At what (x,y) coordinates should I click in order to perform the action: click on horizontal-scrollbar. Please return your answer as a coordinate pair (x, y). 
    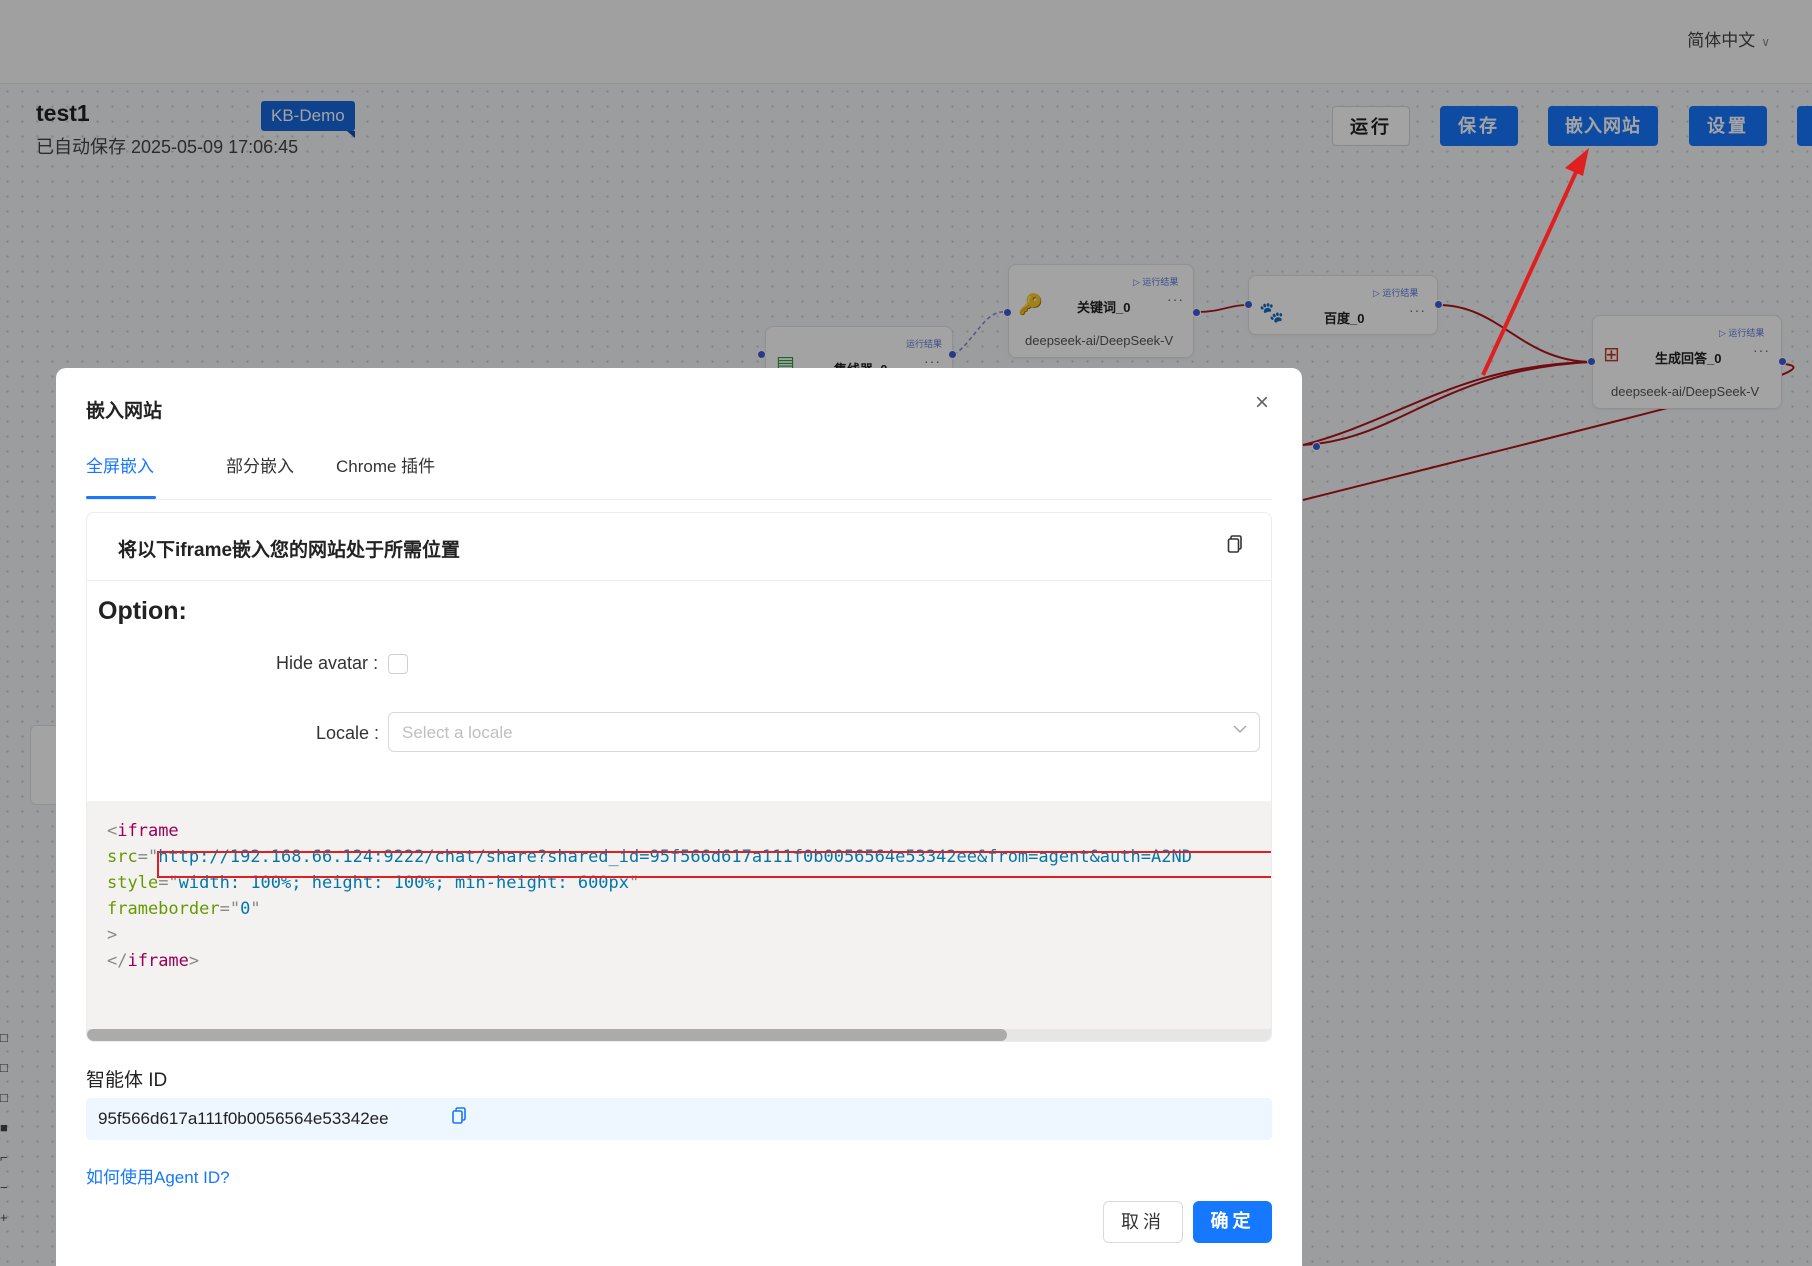
    Looking at the image, I should click on (679, 1035).